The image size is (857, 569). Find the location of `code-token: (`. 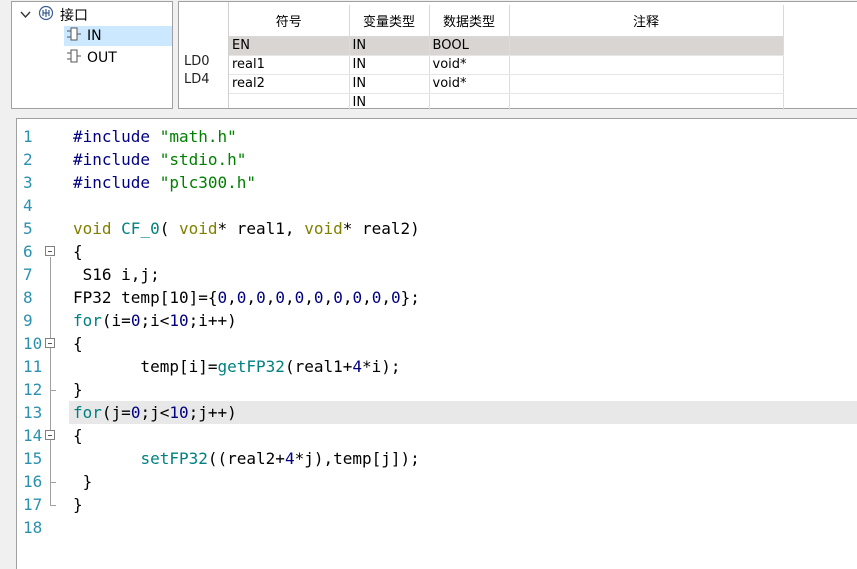

code-token: ( is located at coordinates (169, 228).